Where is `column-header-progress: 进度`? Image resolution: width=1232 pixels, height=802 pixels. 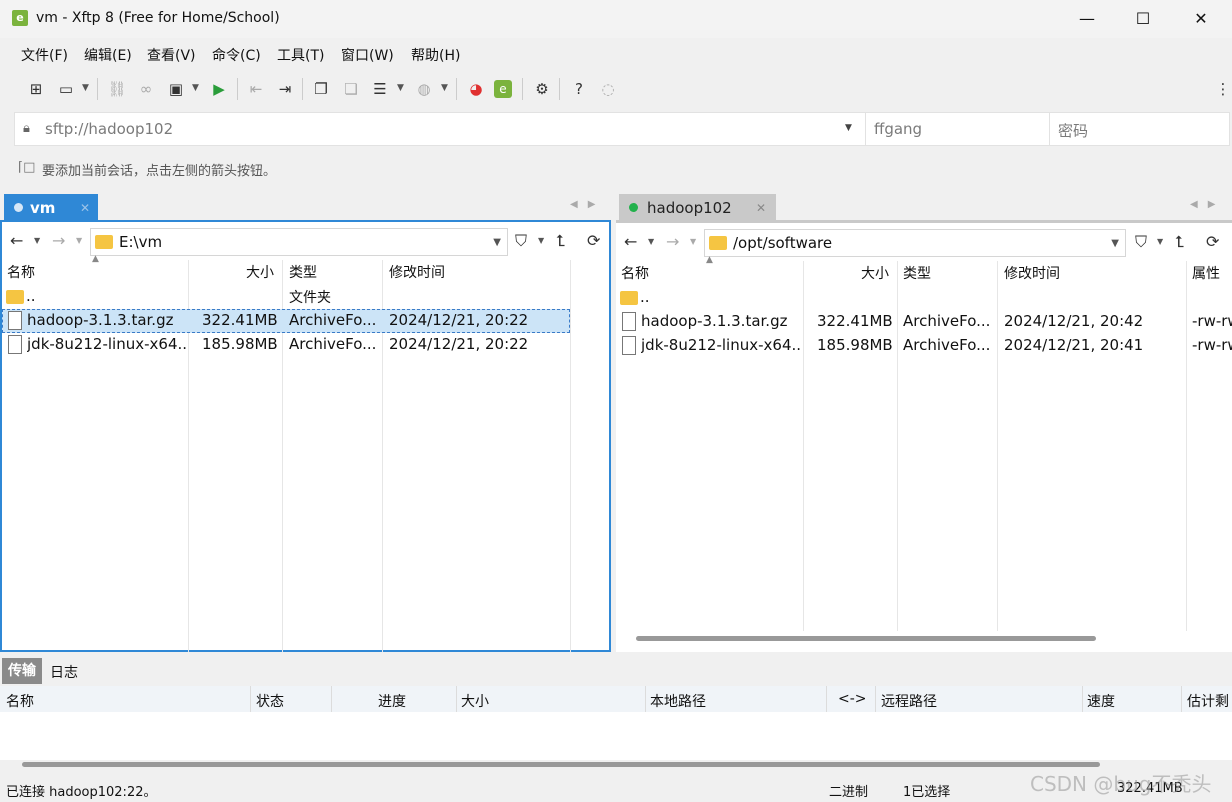 column-header-progress: 进度 is located at coordinates (392, 701).